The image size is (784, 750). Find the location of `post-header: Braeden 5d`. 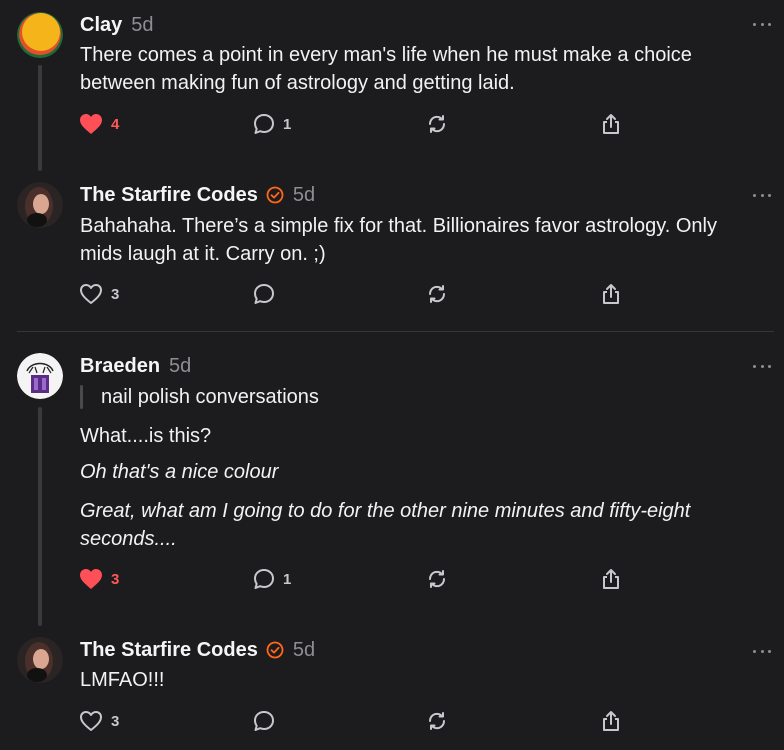

post-header: Braeden 5d is located at coordinates (135, 366).